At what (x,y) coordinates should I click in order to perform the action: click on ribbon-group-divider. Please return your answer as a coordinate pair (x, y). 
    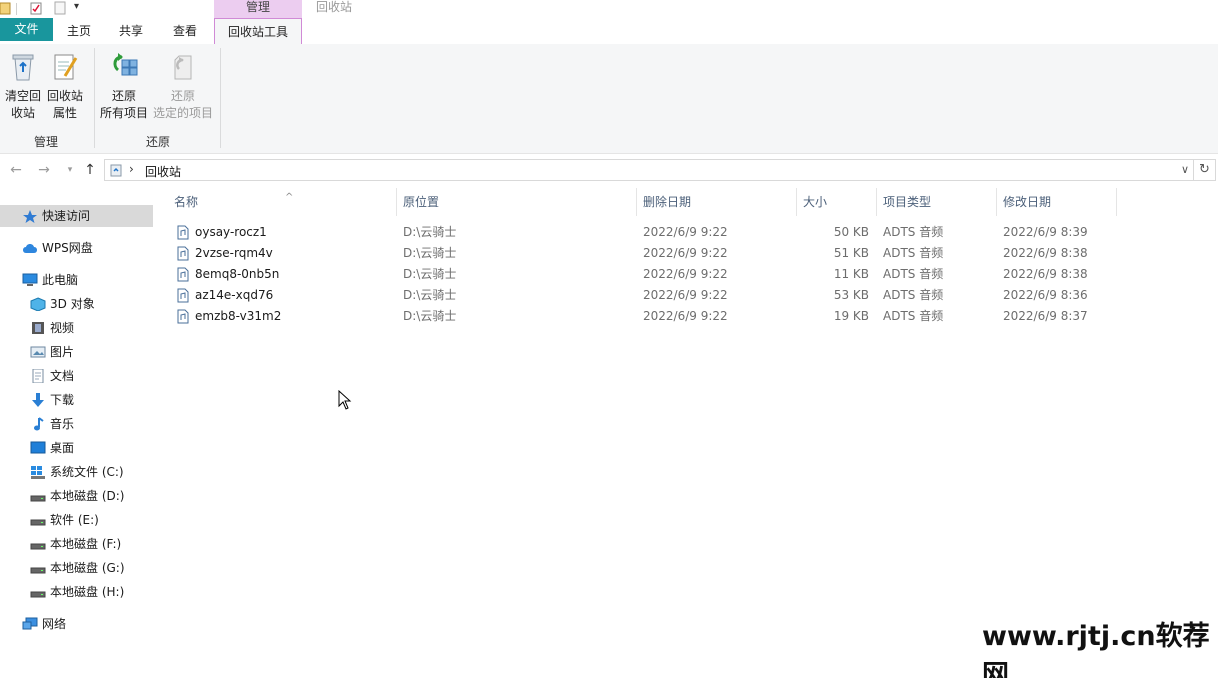
    Looking at the image, I should click on (220, 98).